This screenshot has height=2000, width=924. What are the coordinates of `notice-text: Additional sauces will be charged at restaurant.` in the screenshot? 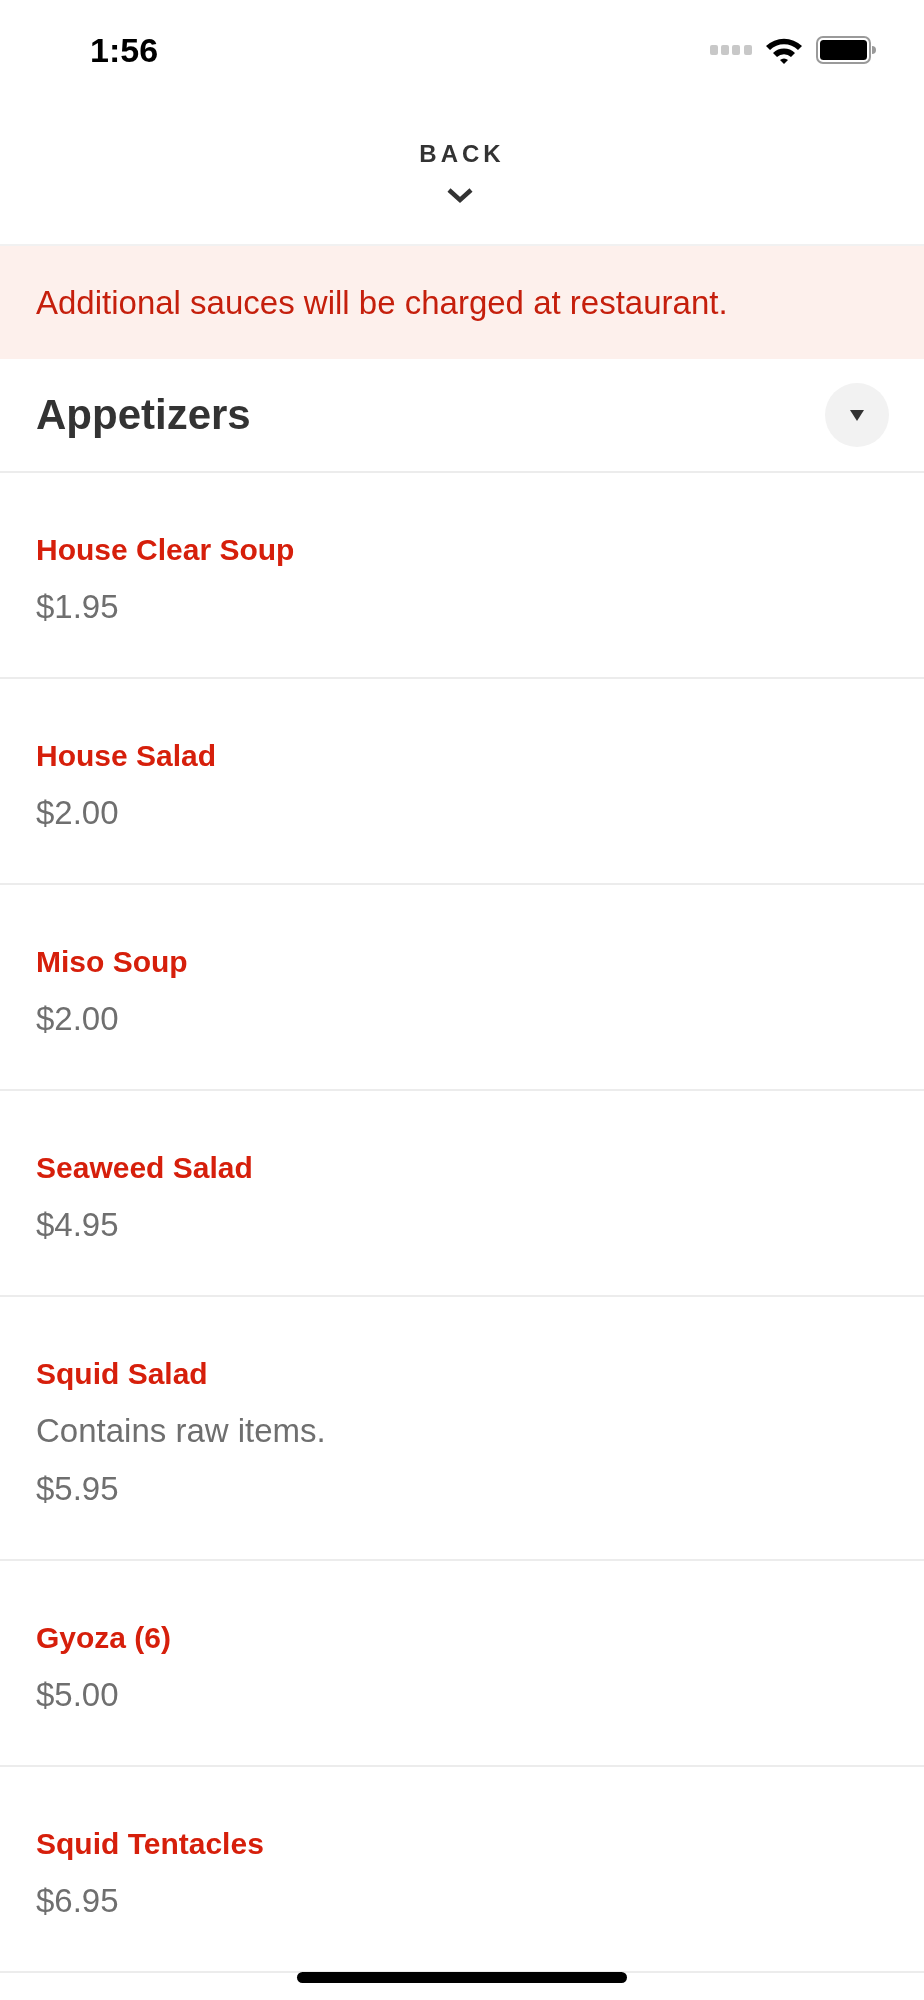 It's located at (382, 302).